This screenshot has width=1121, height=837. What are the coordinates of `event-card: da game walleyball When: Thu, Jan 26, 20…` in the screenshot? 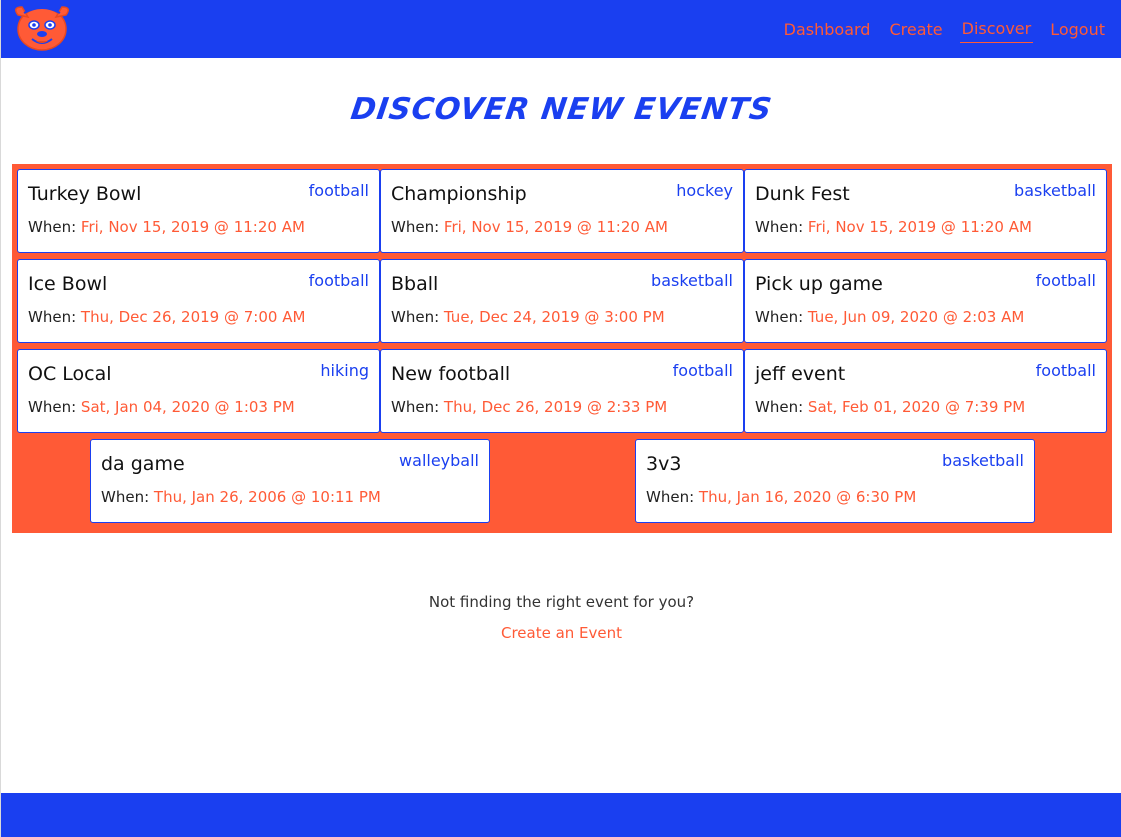 It's located at (290, 481).